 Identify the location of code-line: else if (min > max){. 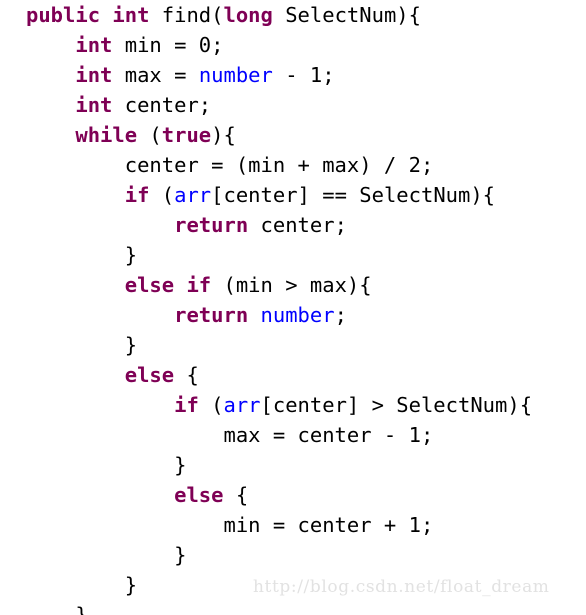
(306, 285).